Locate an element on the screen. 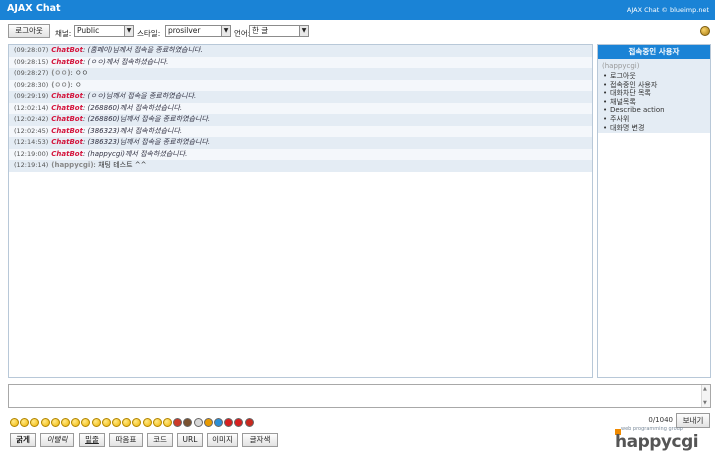 The image size is (715, 462). style-select: prosilver ▼ is located at coordinates (198, 31).